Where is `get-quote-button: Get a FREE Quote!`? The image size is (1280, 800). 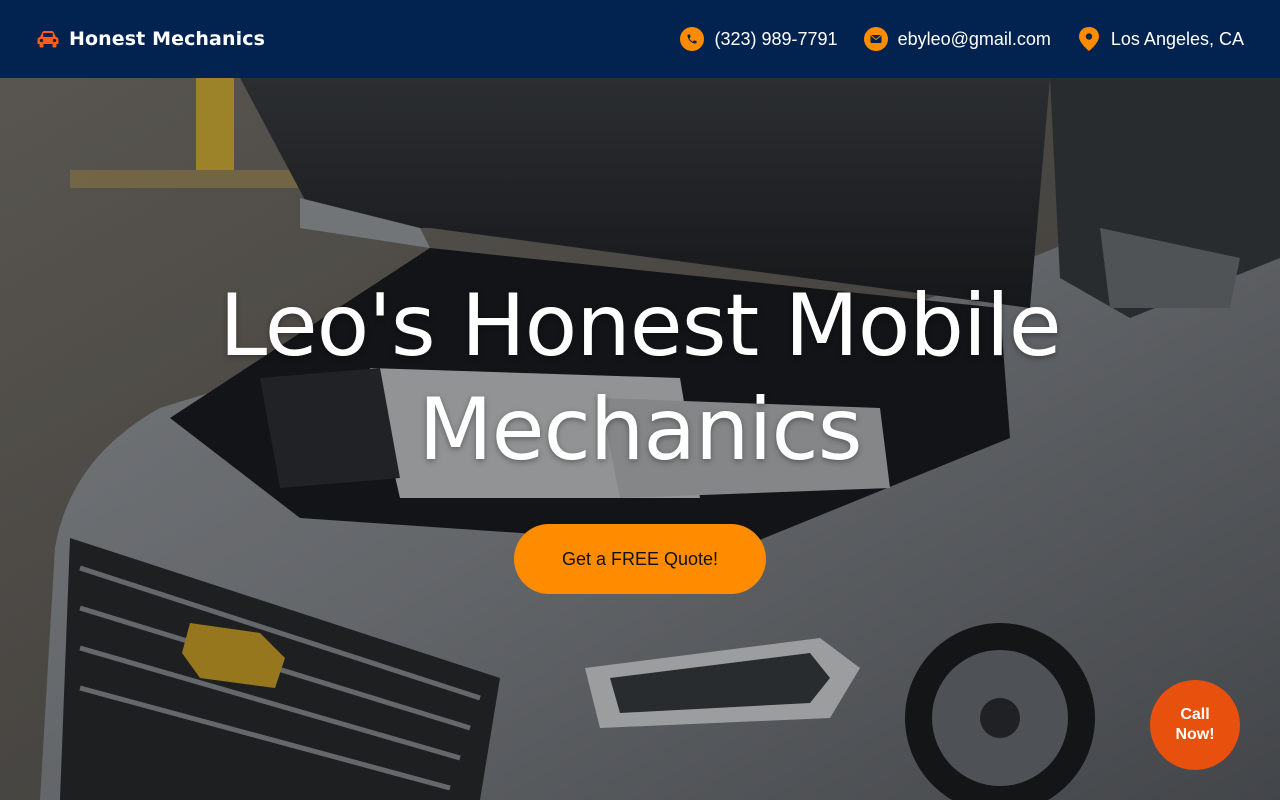 get-quote-button: Get a FREE Quote! is located at coordinates (640, 559).